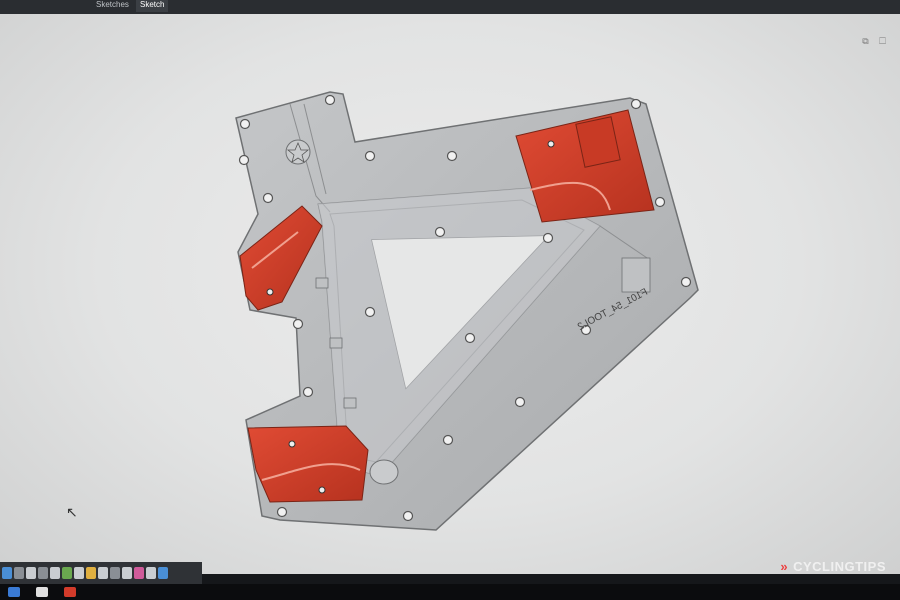  What do you see at coordinates (152, 6) in the screenshot?
I see `tab-sketch: Sketch` at bounding box center [152, 6].